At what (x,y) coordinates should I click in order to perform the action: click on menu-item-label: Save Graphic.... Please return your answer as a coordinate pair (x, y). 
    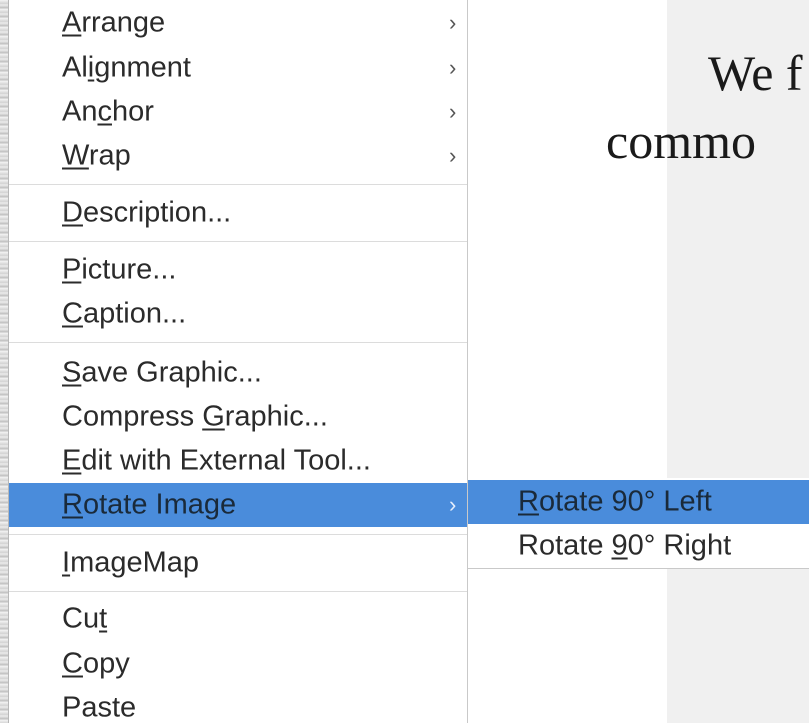
    Looking at the image, I should click on (162, 372).